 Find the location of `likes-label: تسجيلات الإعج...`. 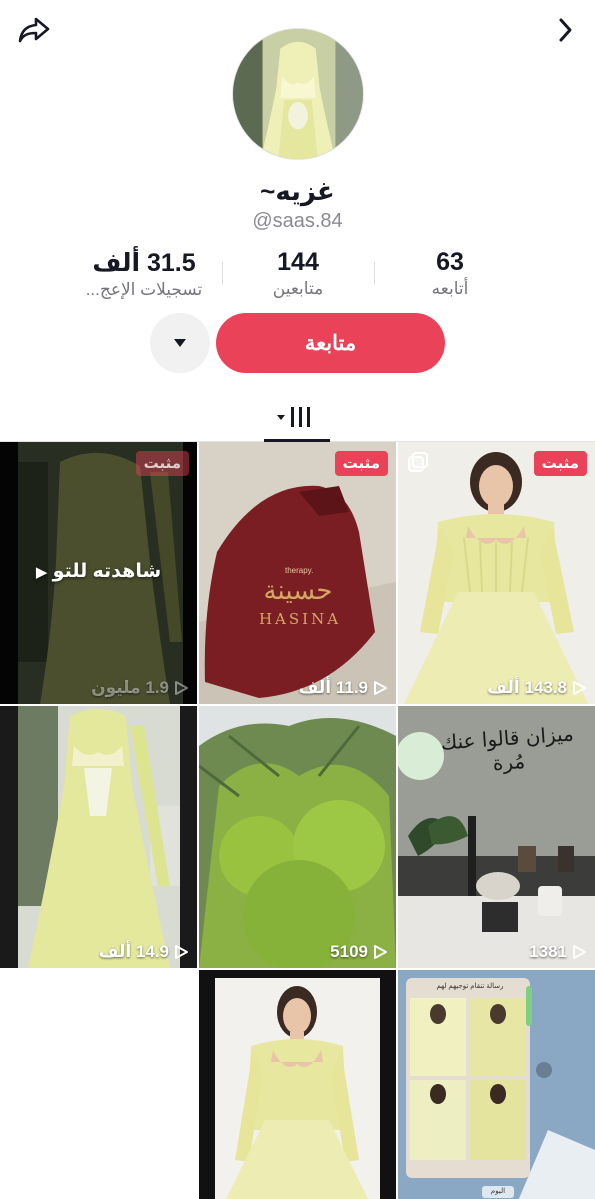

likes-label: تسجيلات الإعج... is located at coordinates (144, 289).